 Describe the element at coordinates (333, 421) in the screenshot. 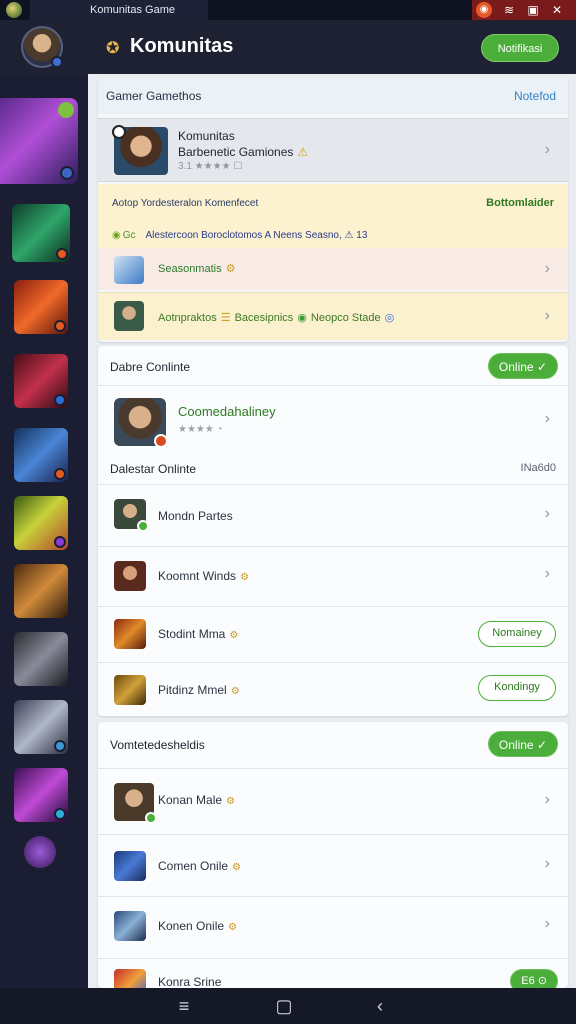

I see `featured-member-row: Coomedahaliney ★★★★ ◔ ›` at that location.